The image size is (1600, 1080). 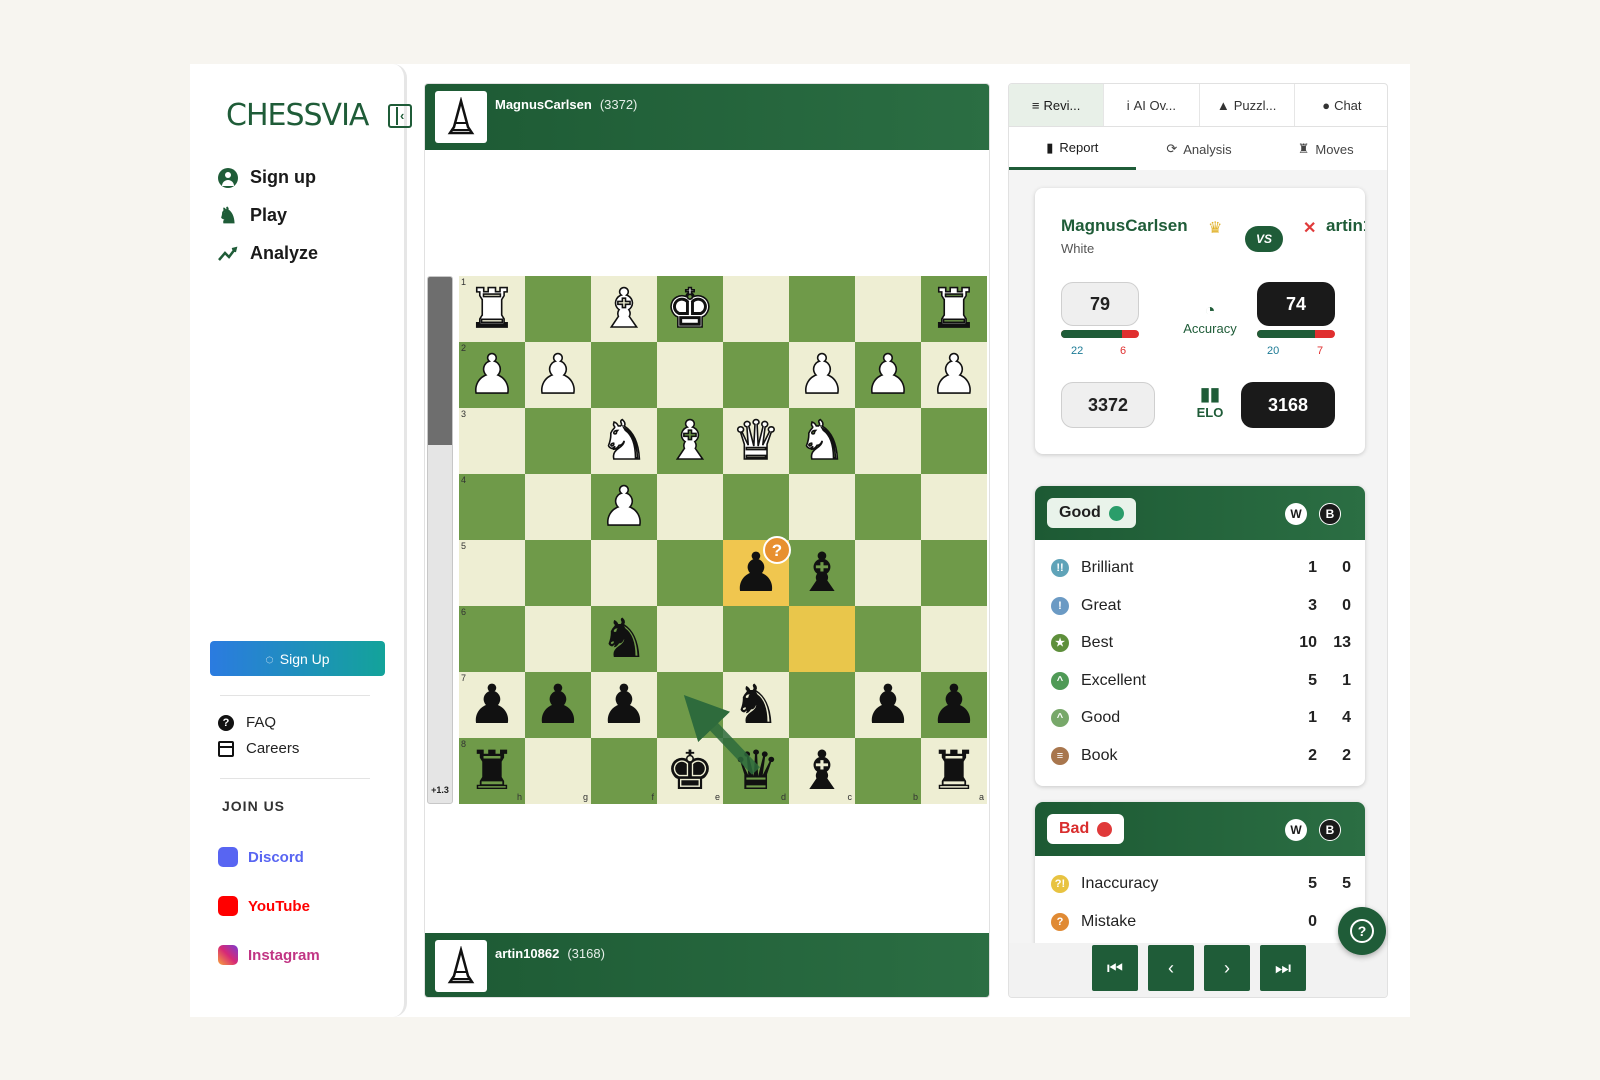 I want to click on black-rook-icon: ♜, so click(x=492, y=771).